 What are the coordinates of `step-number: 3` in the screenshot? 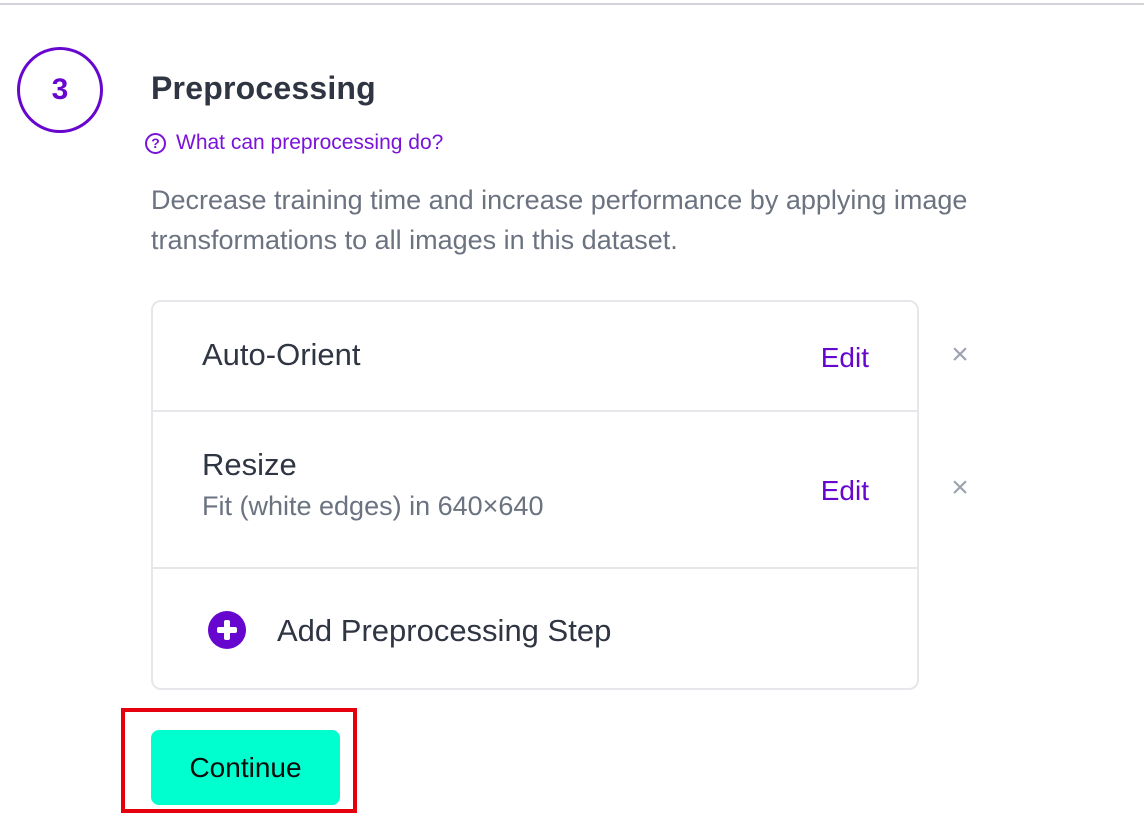 It's located at (60, 89).